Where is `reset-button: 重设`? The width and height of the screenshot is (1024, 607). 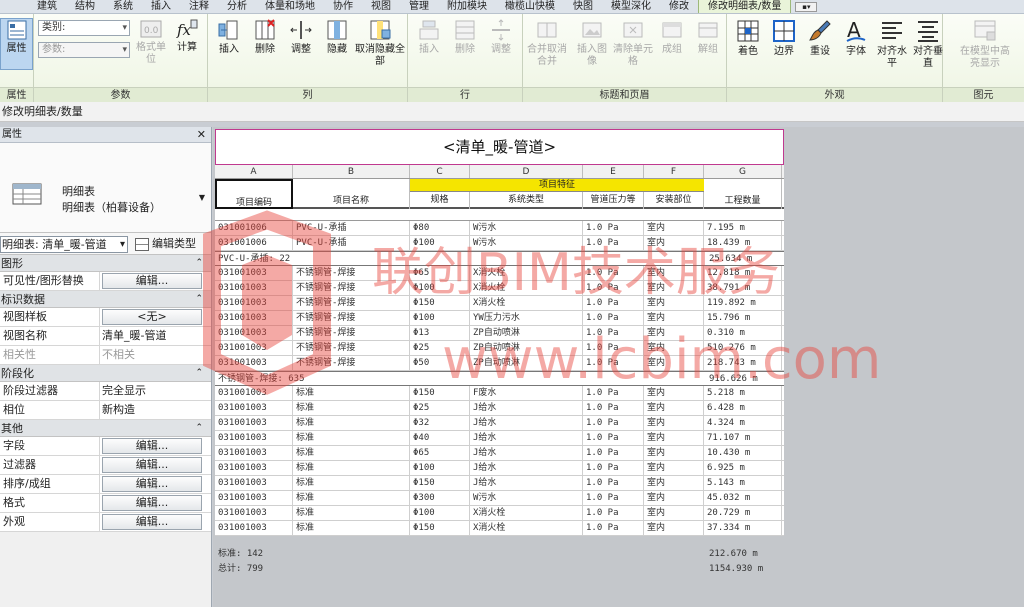 reset-button: 重设 is located at coordinates (820, 38).